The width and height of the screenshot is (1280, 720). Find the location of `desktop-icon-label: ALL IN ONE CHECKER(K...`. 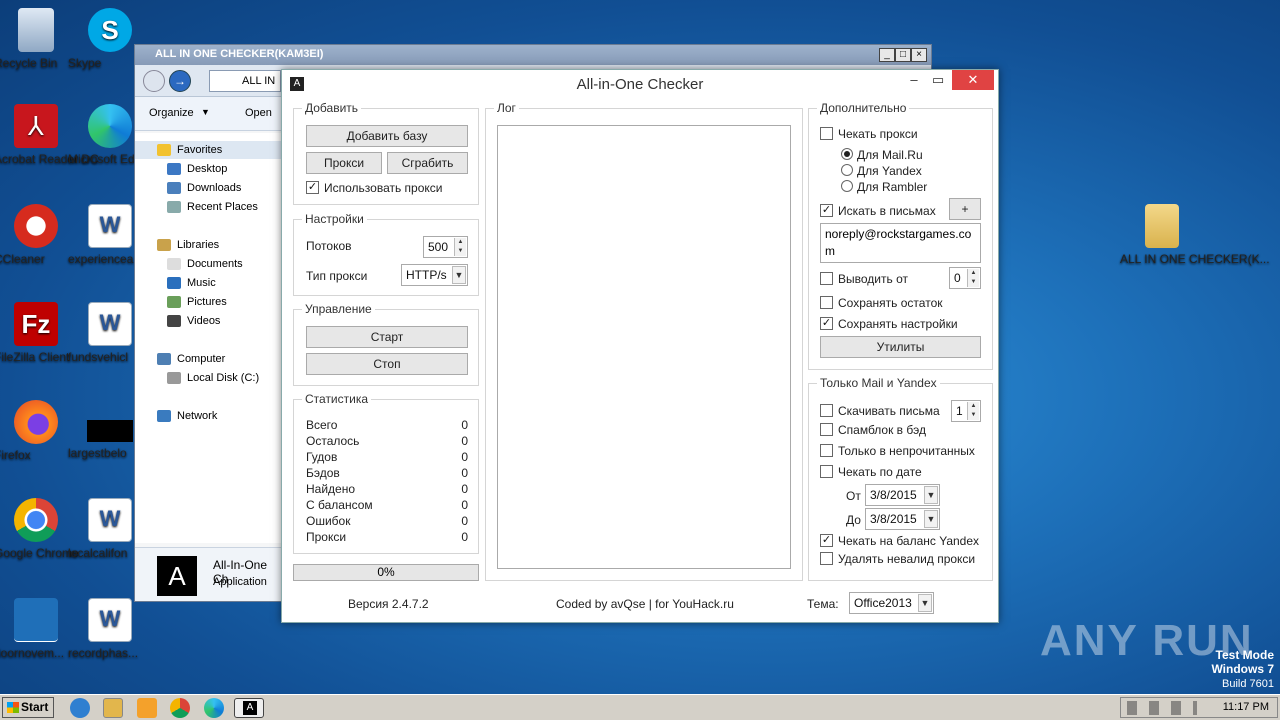

desktop-icon-label: ALL IN ONE CHECKER(K... is located at coordinates (1195, 259).